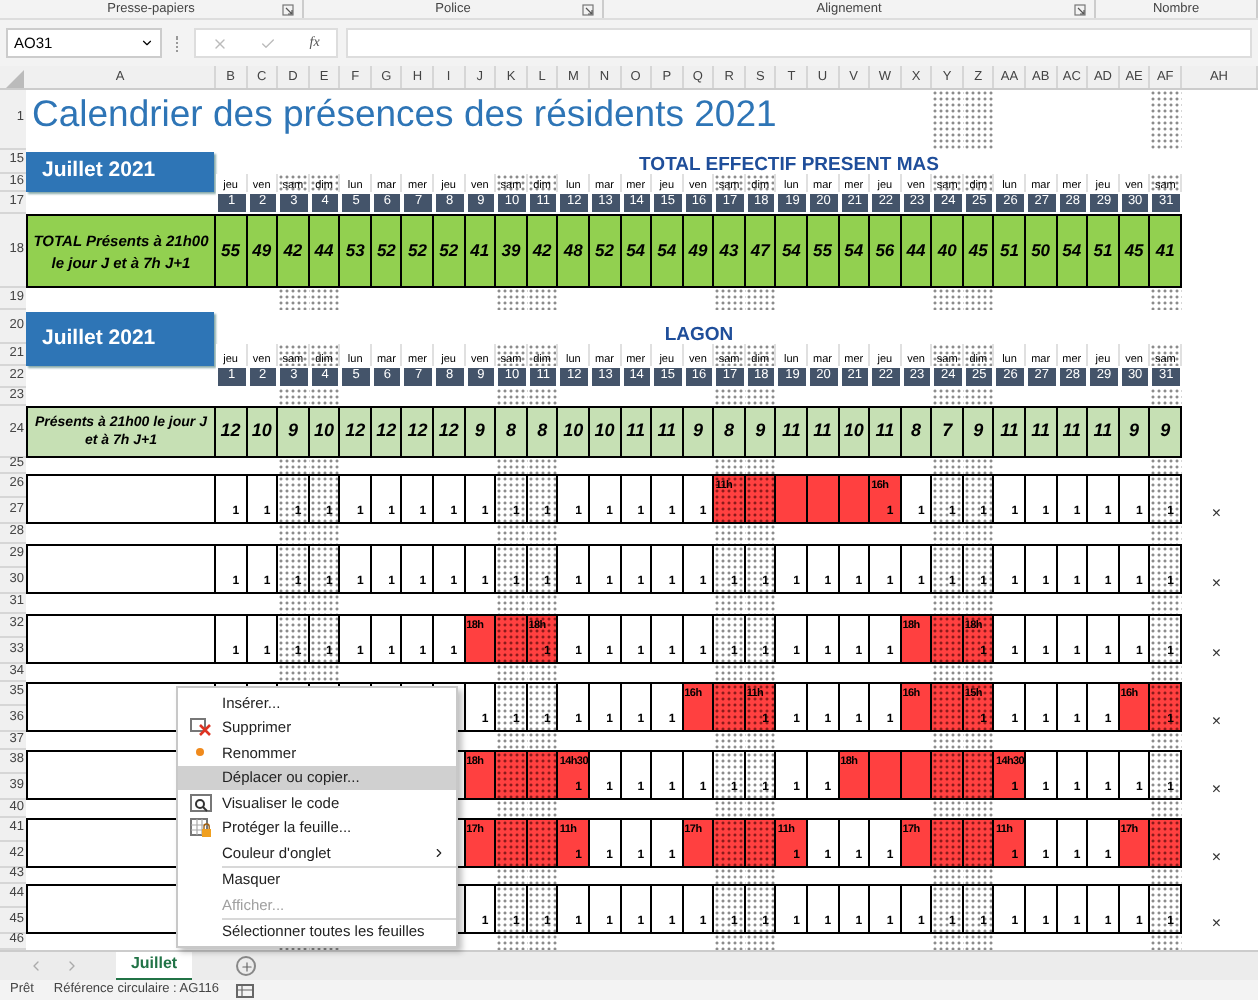 This screenshot has height=1000, width=1258. Describe the element at coordinates (220, 43) in the screenshot. I see `cancel-icon` at that location.